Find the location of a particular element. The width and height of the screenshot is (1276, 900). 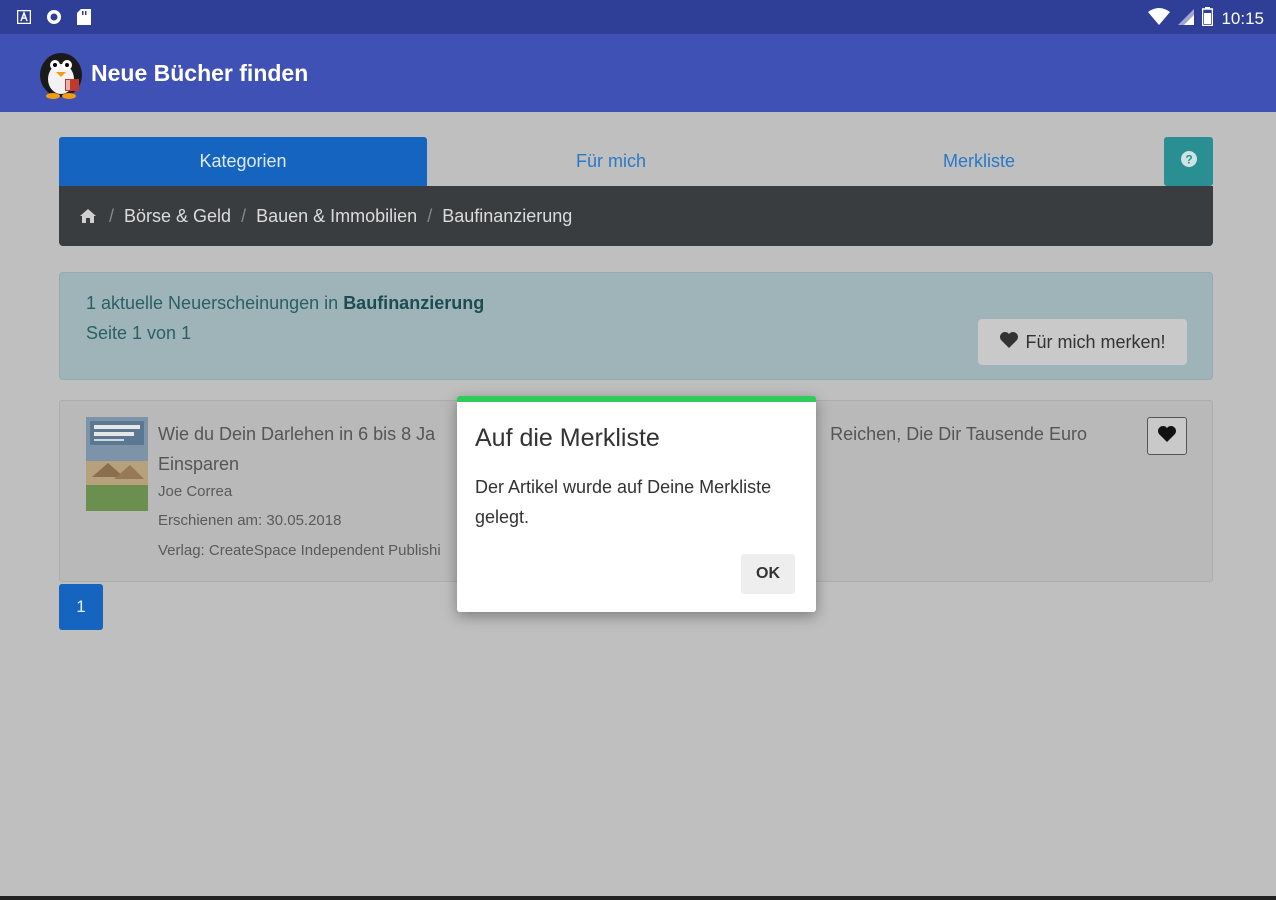

home-icon is located at coordinates (89, 216).